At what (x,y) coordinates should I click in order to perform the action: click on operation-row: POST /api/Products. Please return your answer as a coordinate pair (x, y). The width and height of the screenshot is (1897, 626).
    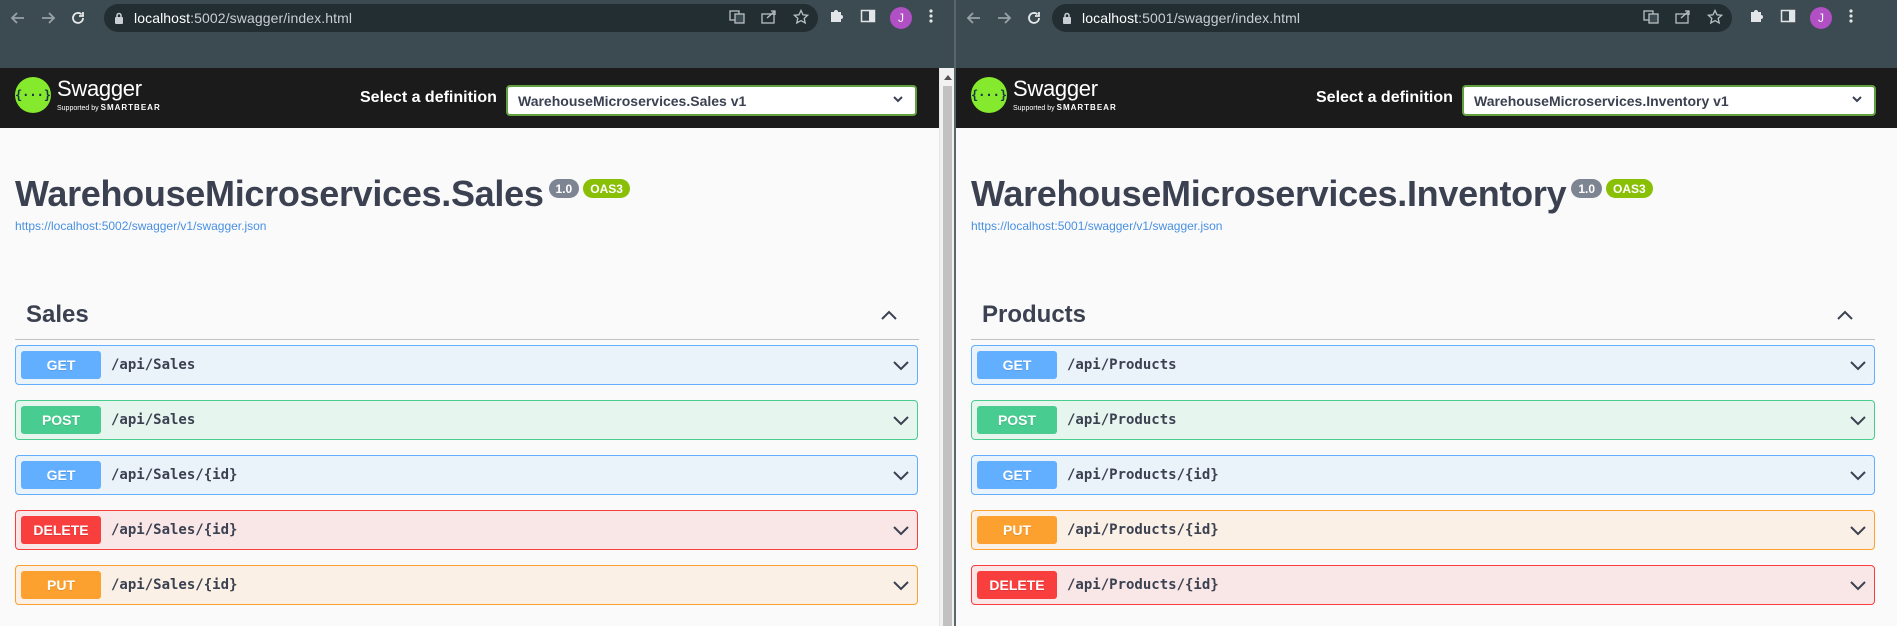
    Looking at the image, I should click on (1423, 420).